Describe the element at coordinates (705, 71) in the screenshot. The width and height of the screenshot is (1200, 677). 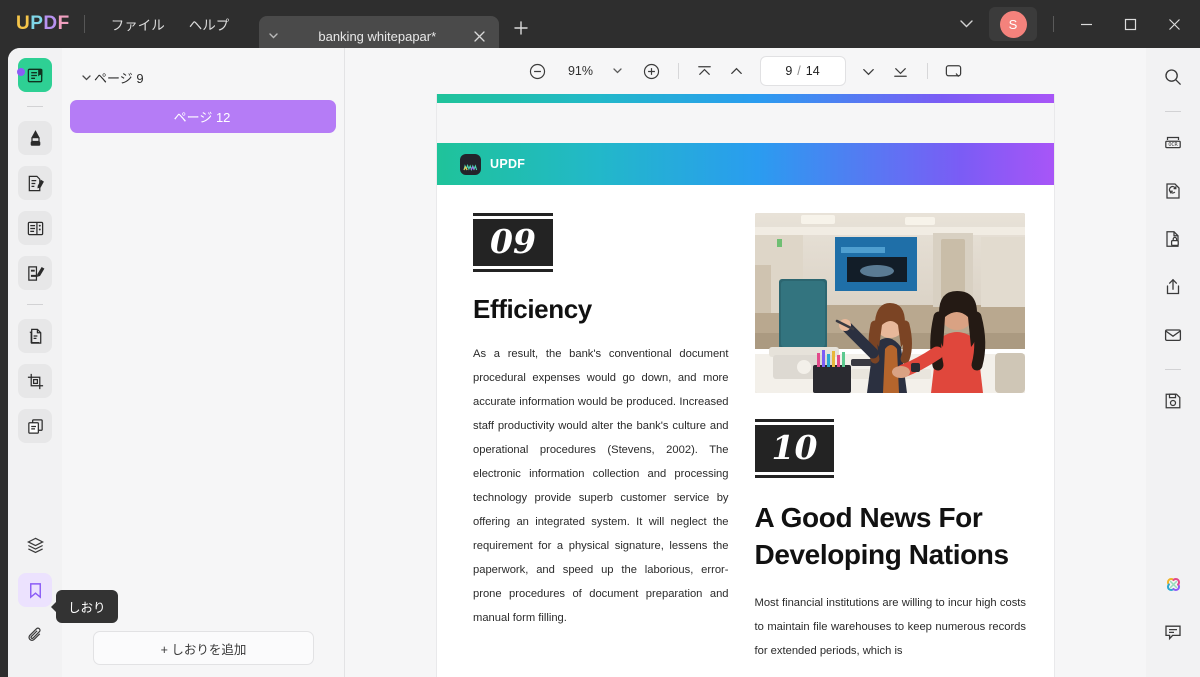
I see `first-page-button` at that location.